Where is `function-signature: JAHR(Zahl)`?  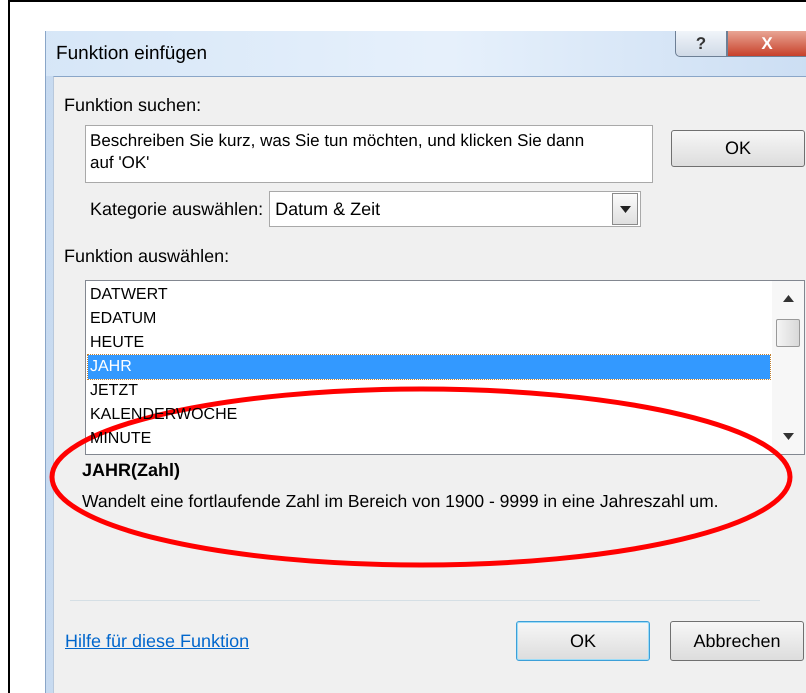
function-signature: JAHR(Zahl) is located at coordinates (131, 470).